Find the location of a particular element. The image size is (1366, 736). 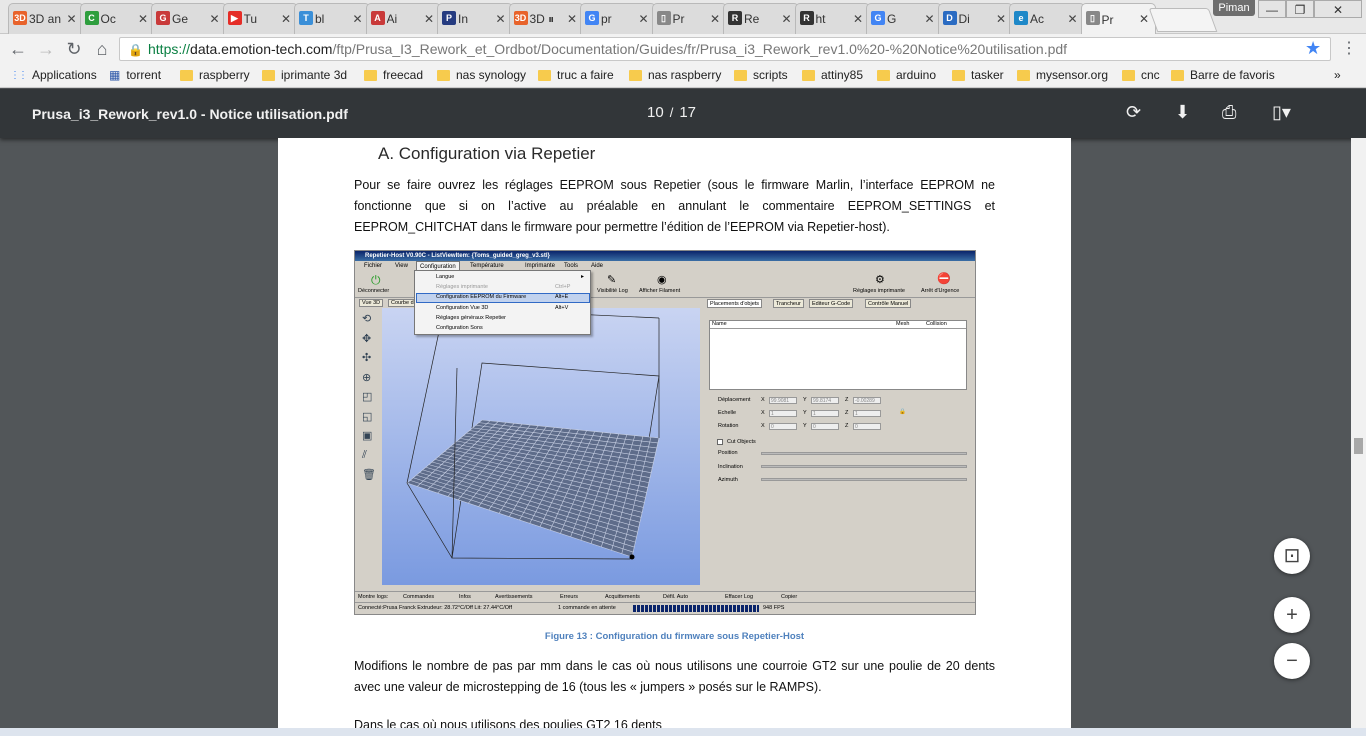

repetier-toolbar-label: Réglages imprimante is located at coordinates (879, 291).